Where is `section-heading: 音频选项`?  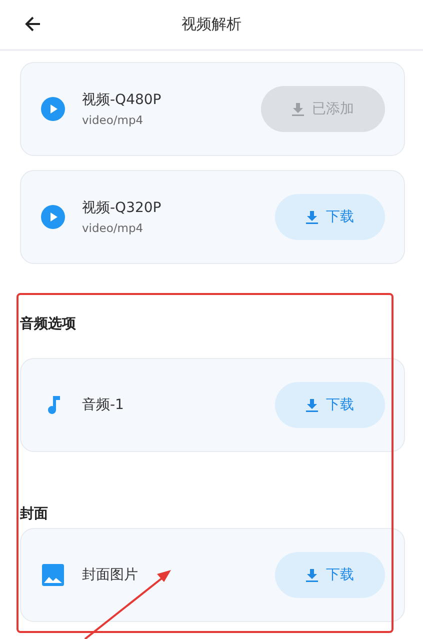
section-heading: 音频选项 is located at coordinates (48, 324).